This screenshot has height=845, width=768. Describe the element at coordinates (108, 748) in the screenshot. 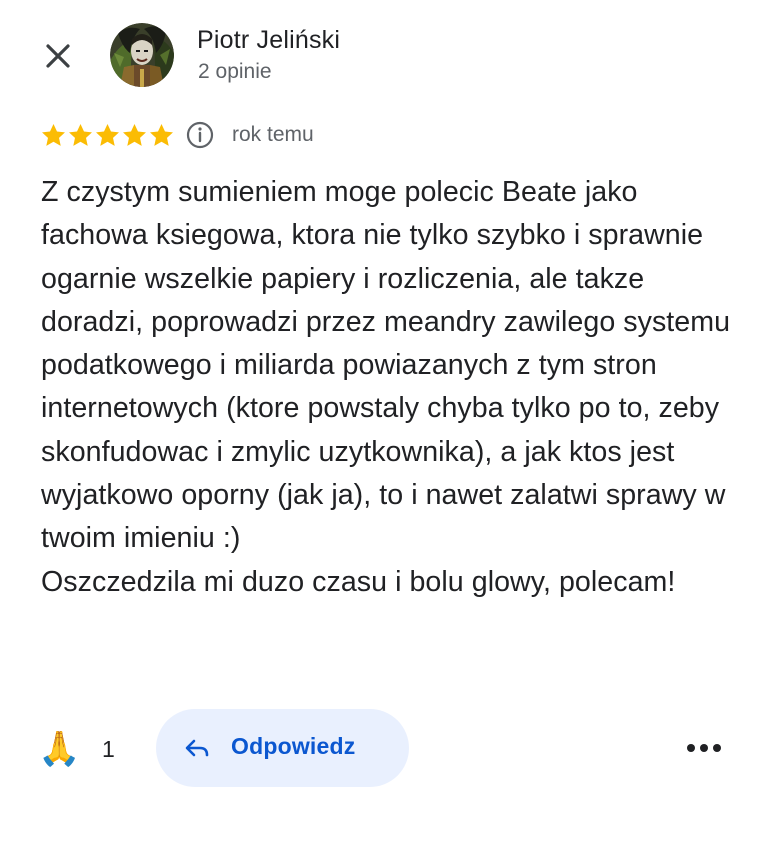

I see `like-count: 1` at that location.